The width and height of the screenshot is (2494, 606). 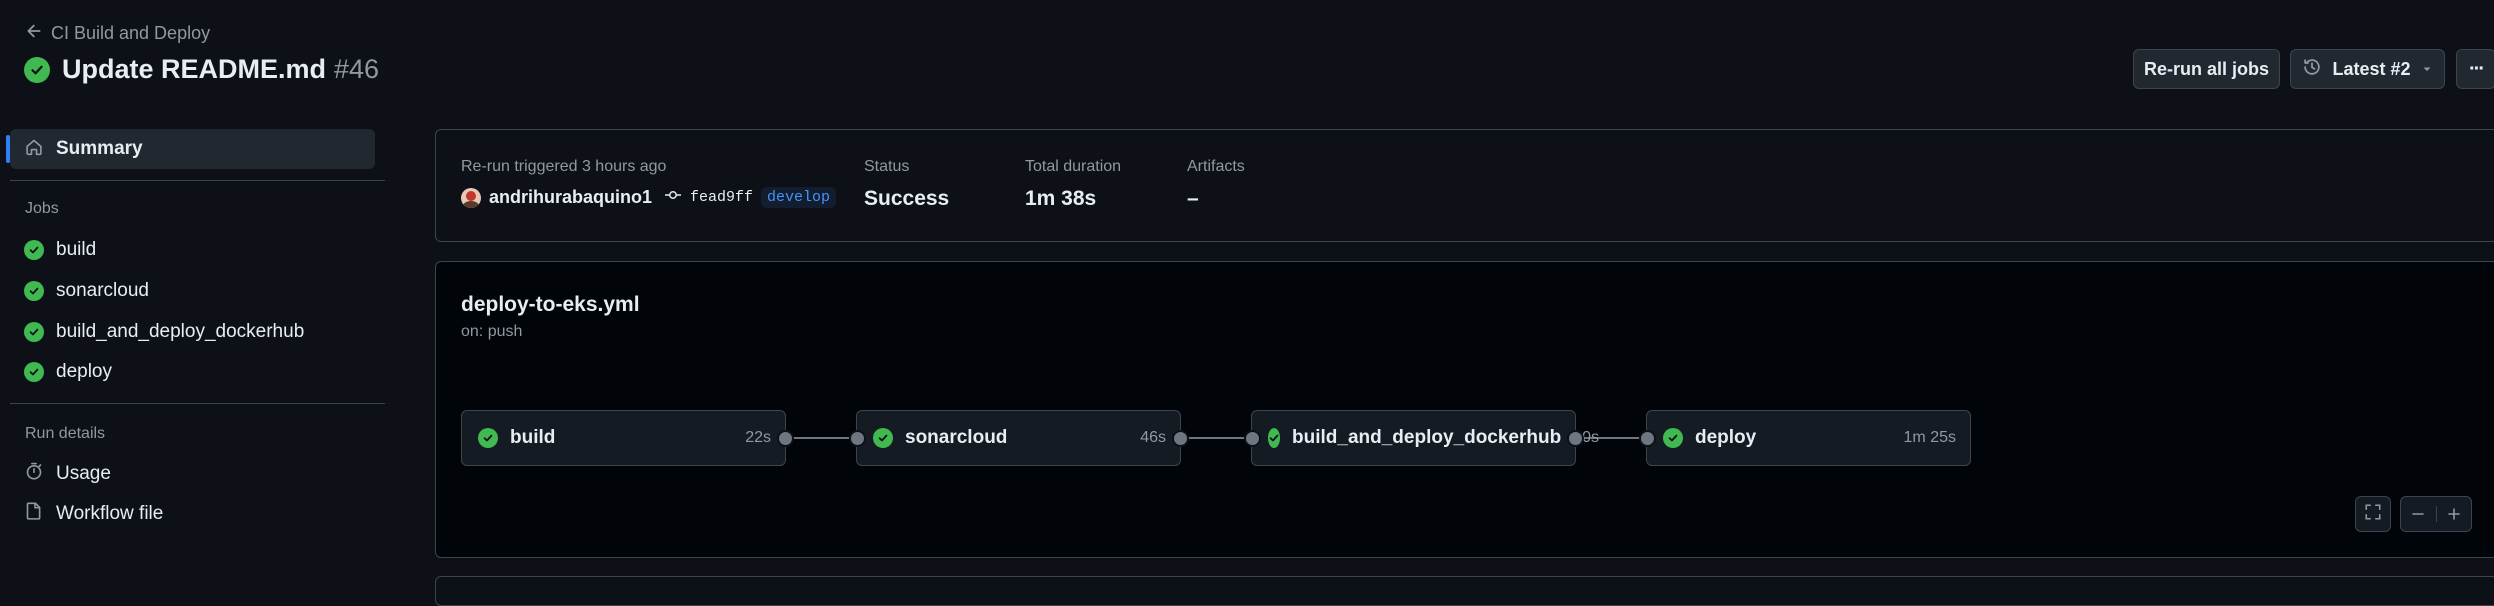 What do you see at coordinates (956, 437) in the screenshot?
I see `job-name: sonarcloud` at bounding box center [956, 437].